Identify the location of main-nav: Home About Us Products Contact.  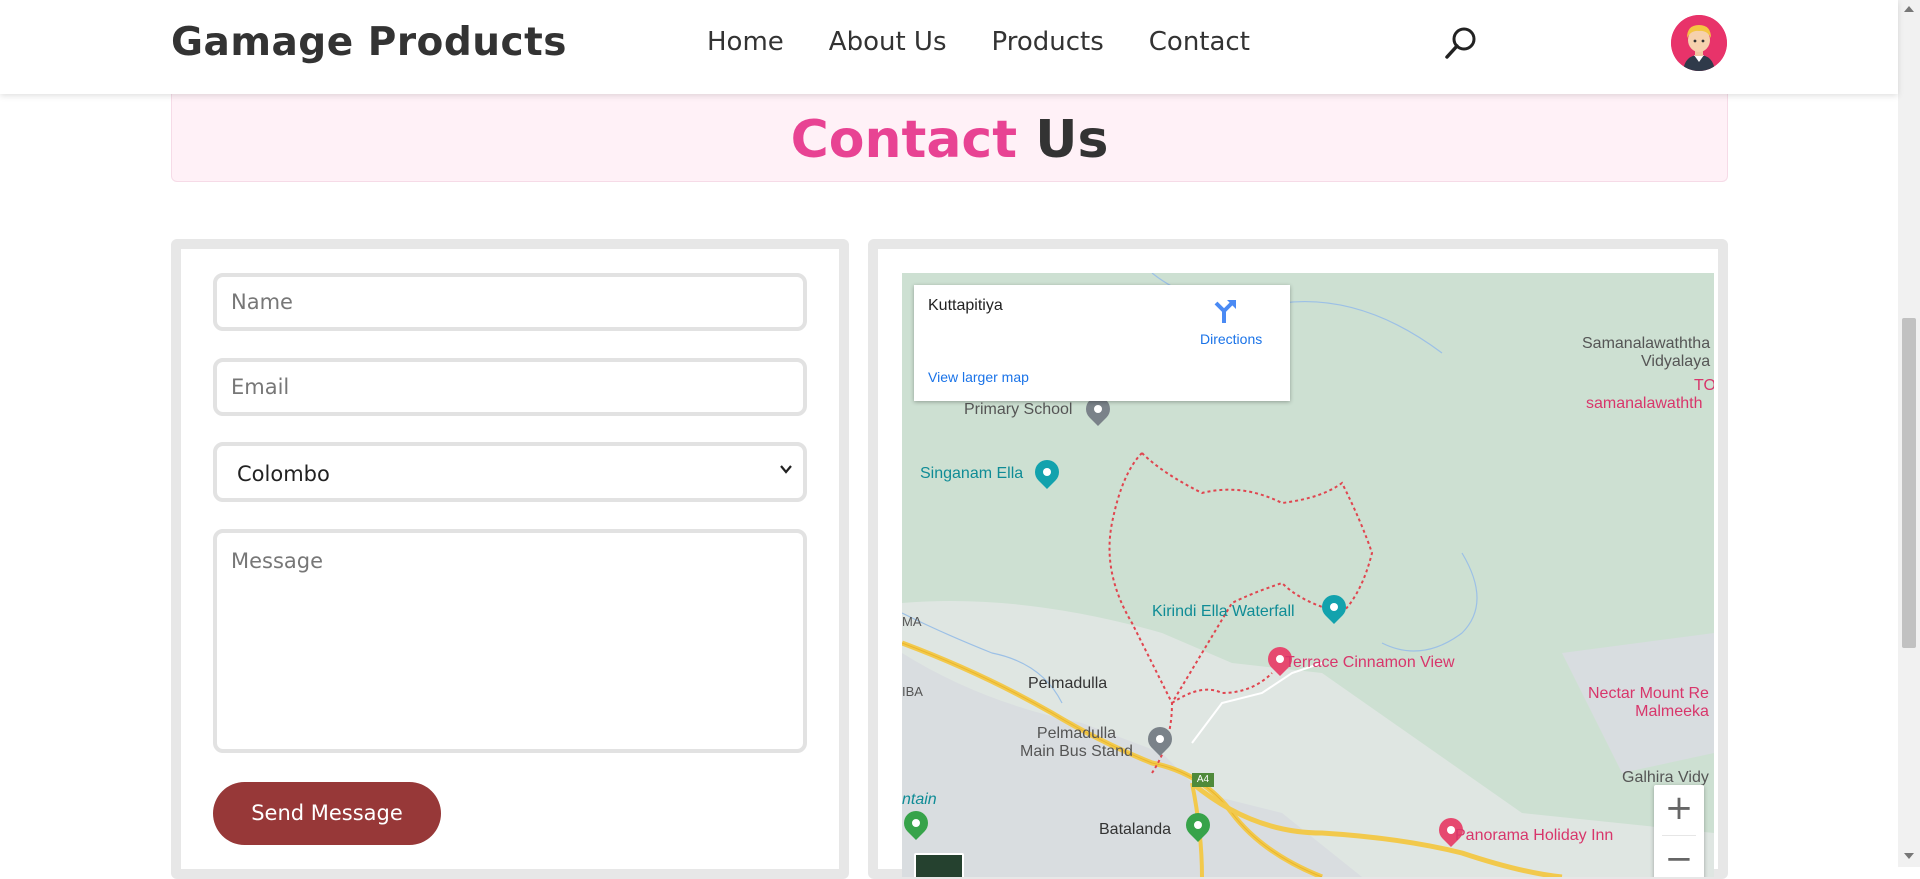
(1001, 42).